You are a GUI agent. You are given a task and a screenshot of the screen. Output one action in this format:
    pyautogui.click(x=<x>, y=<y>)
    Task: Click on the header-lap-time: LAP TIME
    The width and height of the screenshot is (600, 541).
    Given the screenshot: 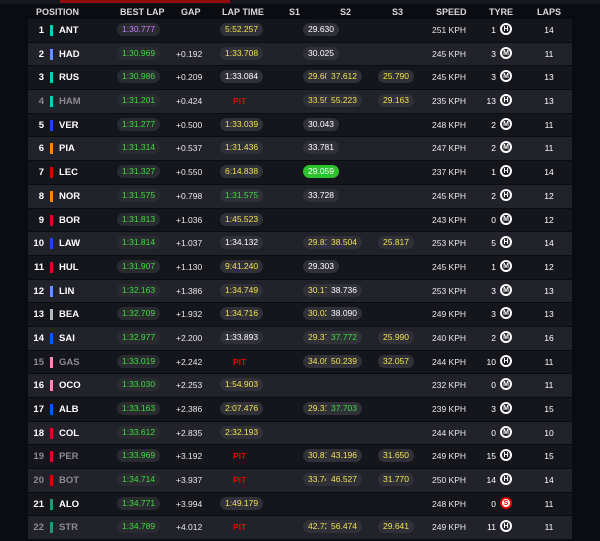 What is the action you would take?
    pyautogui.click(x=243, y=12)
    